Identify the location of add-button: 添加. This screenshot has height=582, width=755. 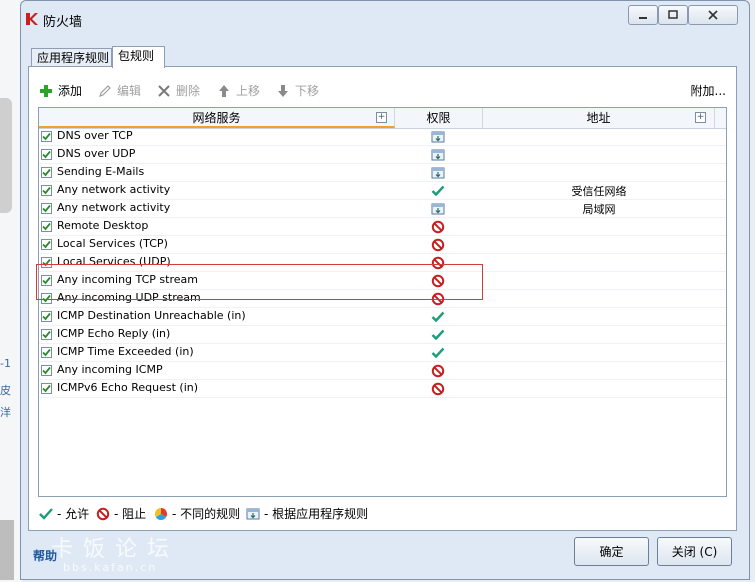
(60, 90).